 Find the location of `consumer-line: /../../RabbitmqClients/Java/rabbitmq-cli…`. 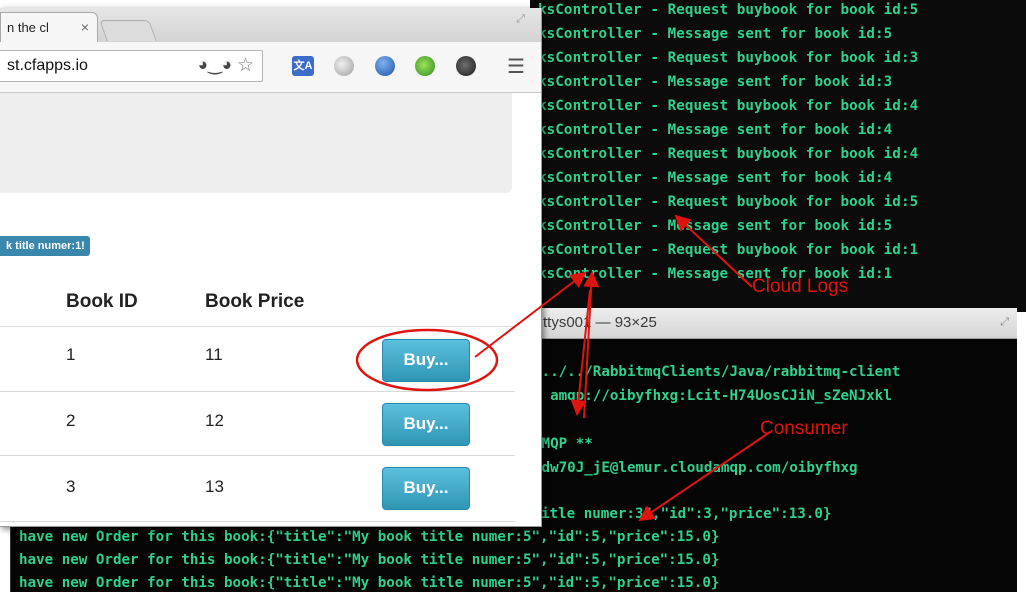

consumer-line: /../../RabbitmqClients/Java/rabbitmq-cli… is located at coordinates (717, 372).